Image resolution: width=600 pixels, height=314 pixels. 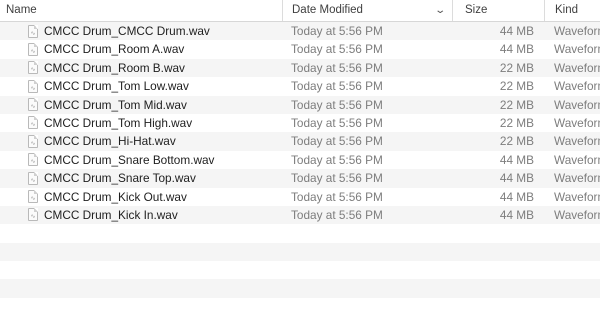 I want to click on file-name: CMCC Drum_Snare Top.wav, so click(x=120, y=178).